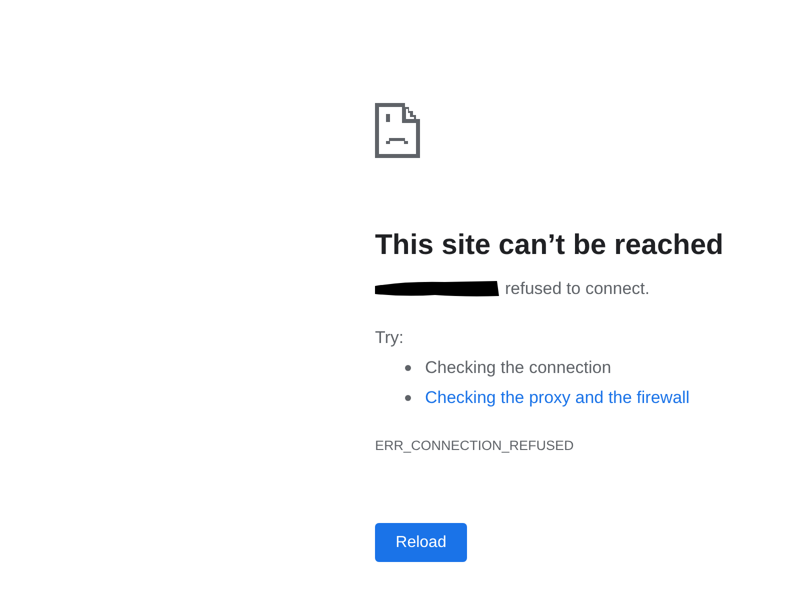 The height and width of the screenshot is (593, 799). I want to click on reload-button: Reload, so click(421, 542).